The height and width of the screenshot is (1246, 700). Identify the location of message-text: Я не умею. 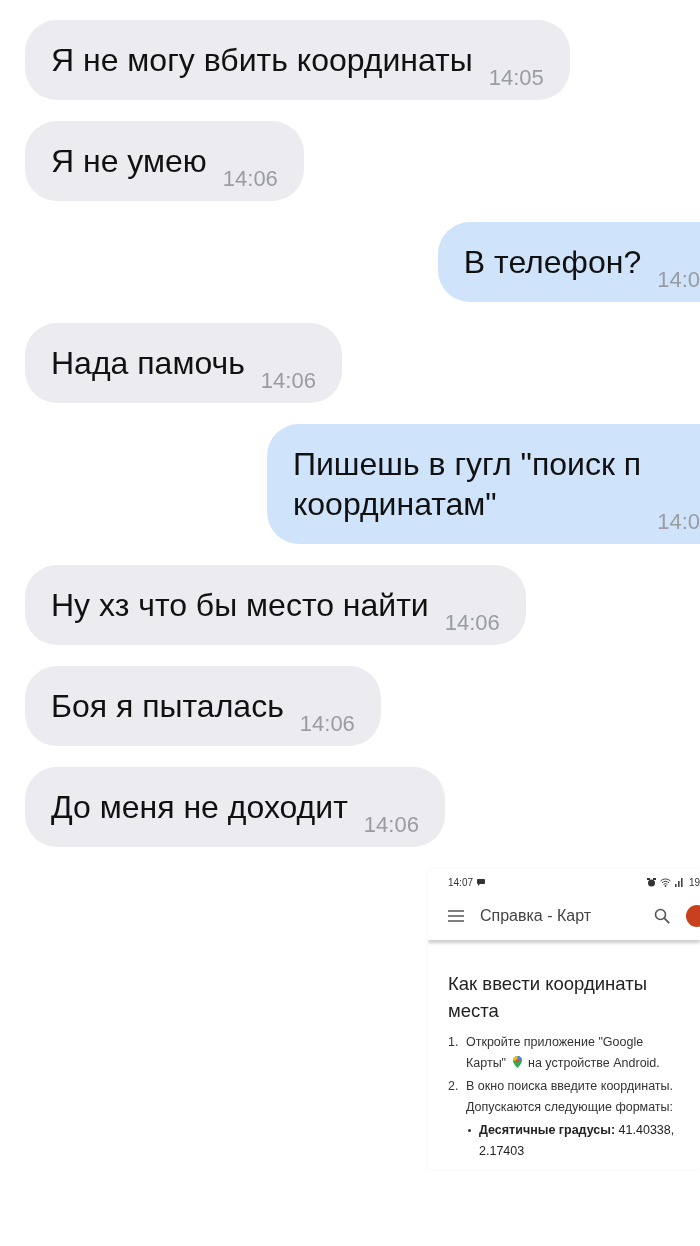
(129, 161).